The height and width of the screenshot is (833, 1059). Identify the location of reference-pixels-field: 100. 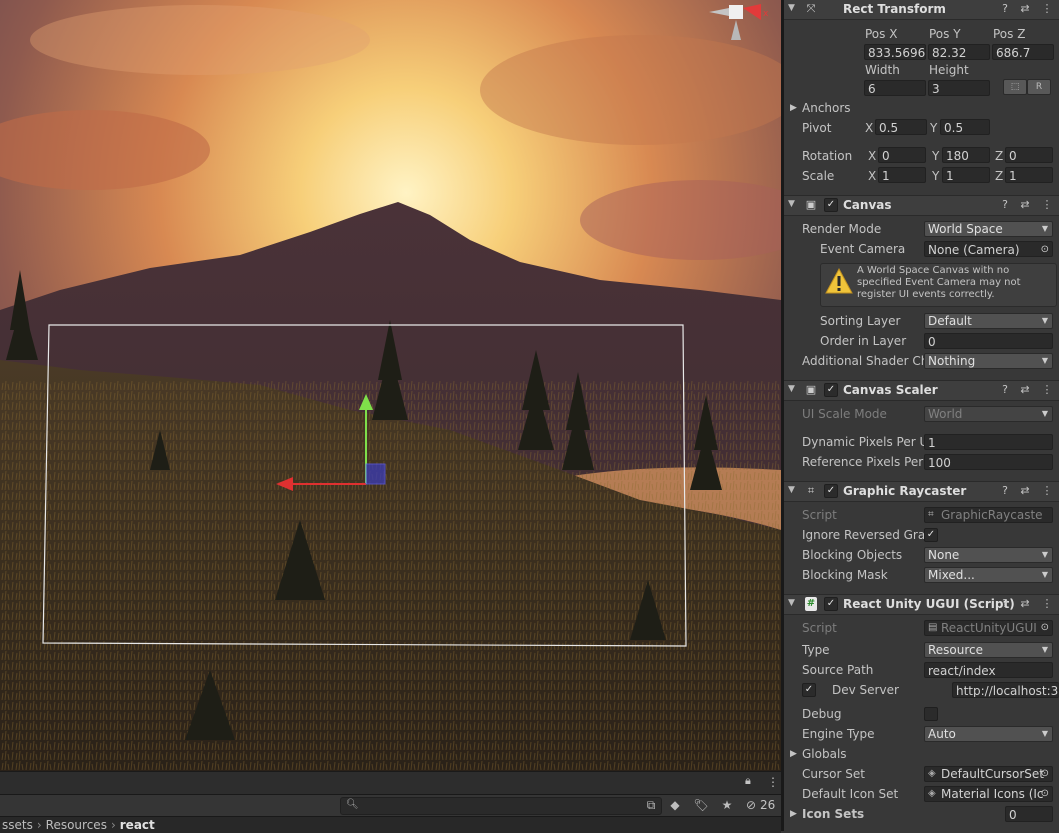
(988, 462).